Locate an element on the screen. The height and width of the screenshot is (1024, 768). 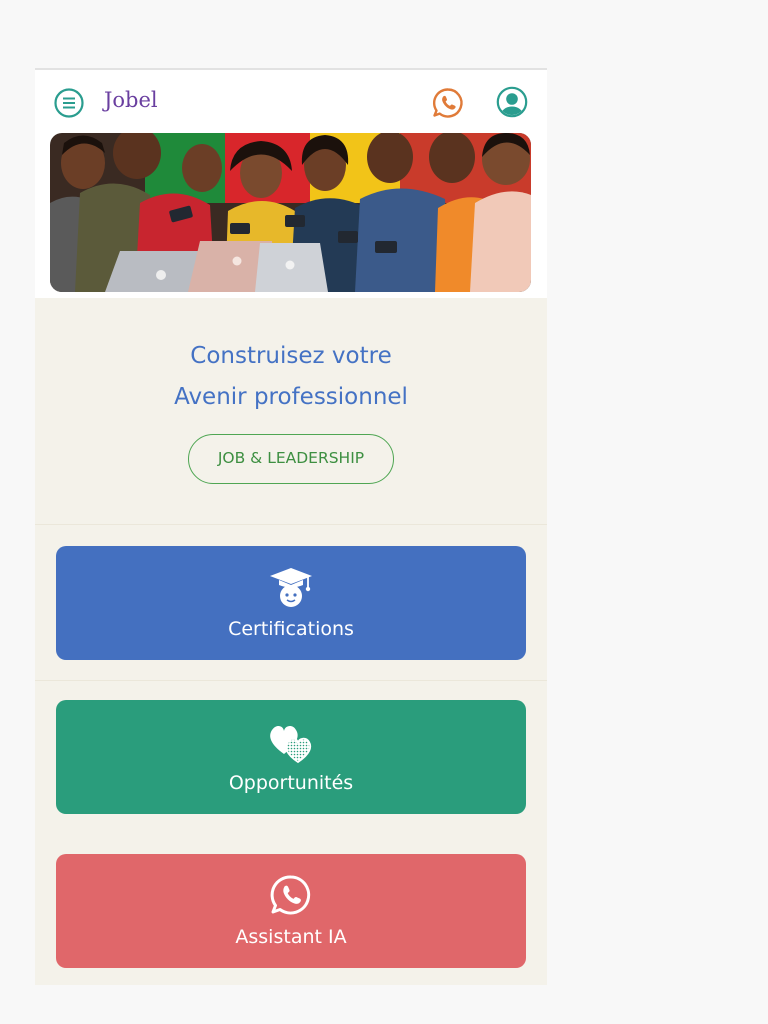
brand-title: Jobel is located at coordinates (131, 100).